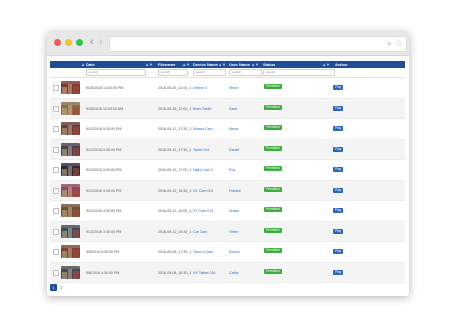  Describe the element at coordinates (175, 88) in the screenshot. I see `filename-cell: 2016-09-26_12:00_1` at that location.